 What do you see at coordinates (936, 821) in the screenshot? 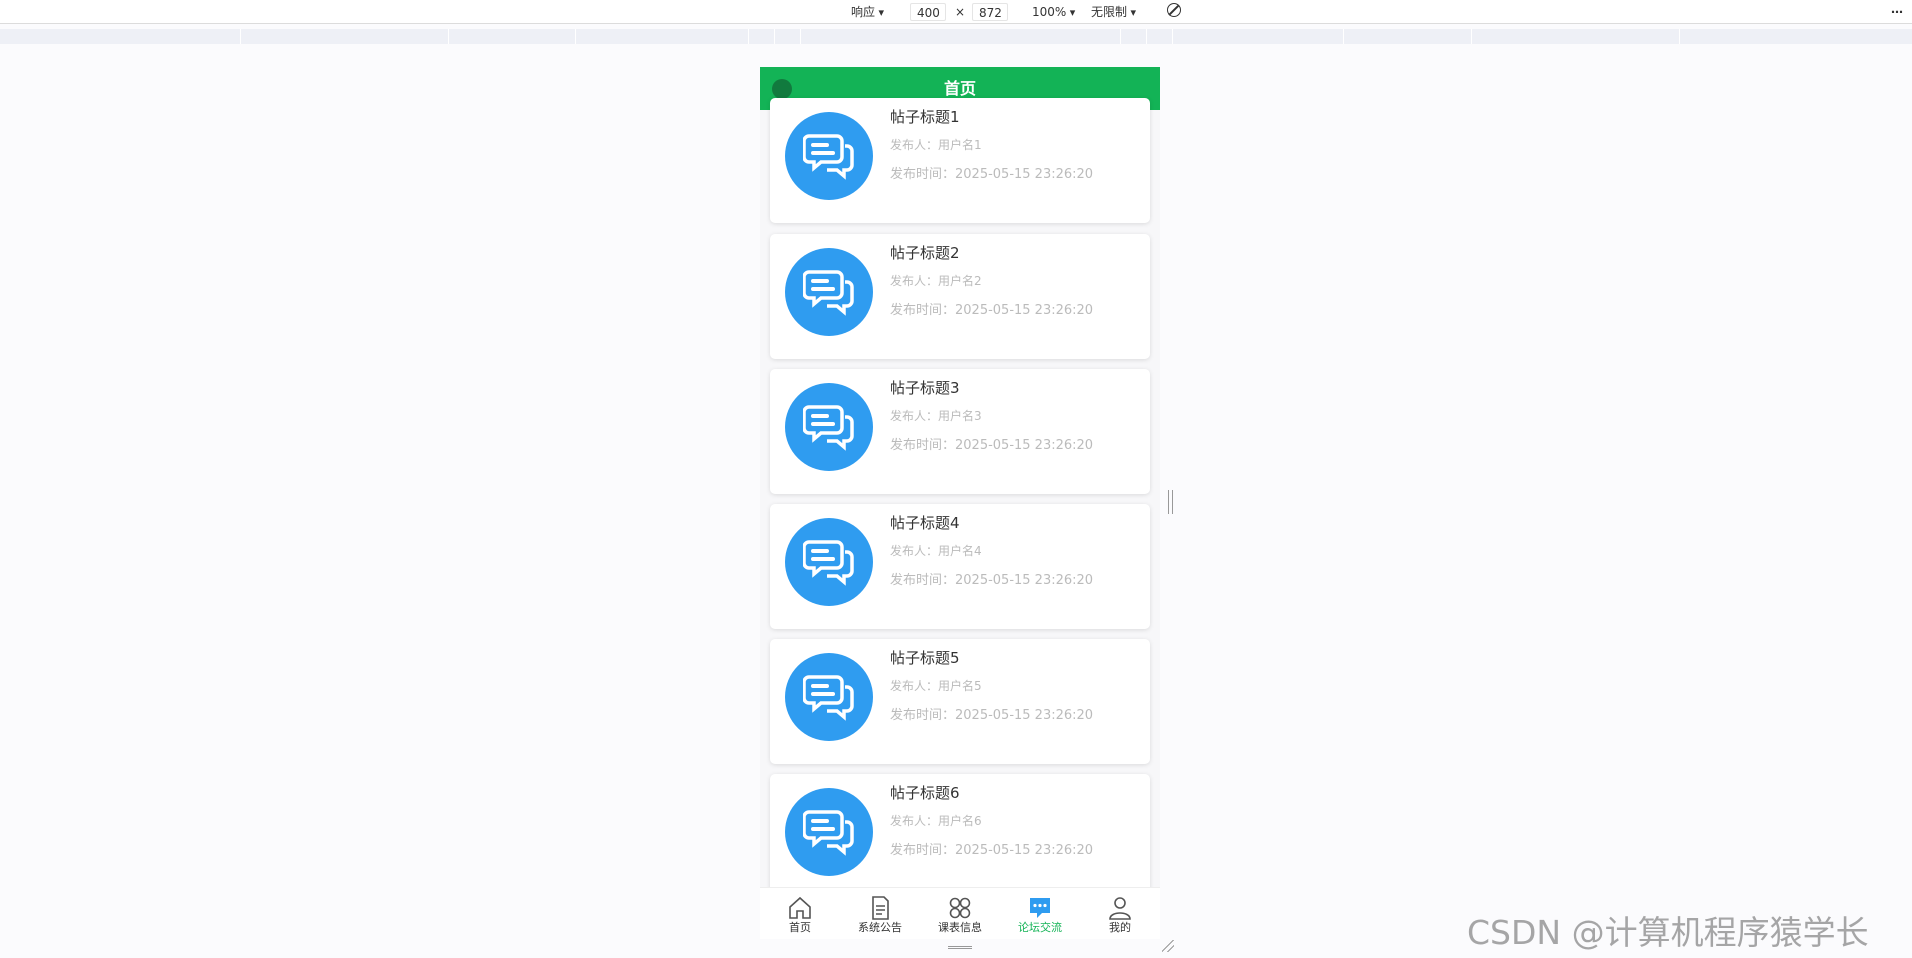
I see `post-author: 发布人：用户名6` at bounding box center [936, 821].